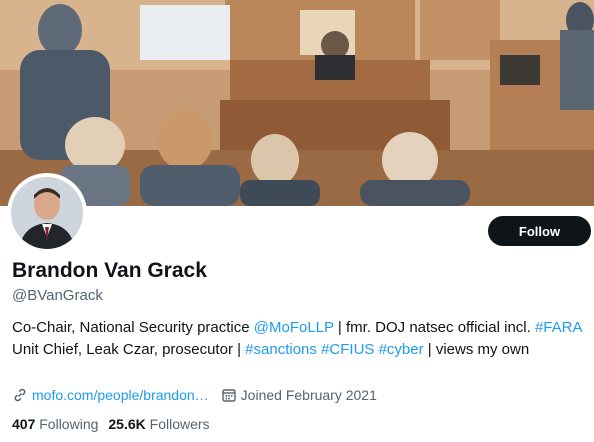 This screenshot has width=594, height=442. Describe the element at coordinates (133, 327) in the screenshot. I see `bio-text: Co-Chair, National Security practice` at that location.